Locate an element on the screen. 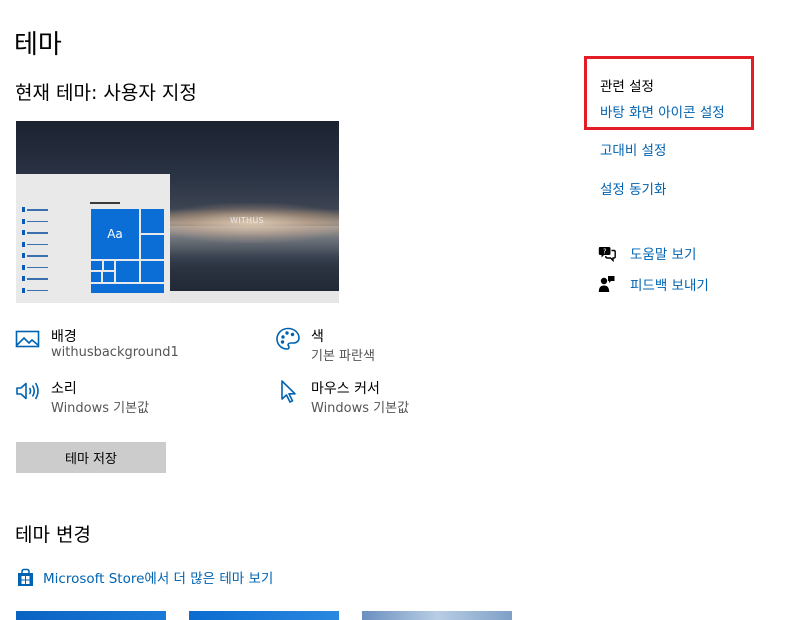  setting-background: 배경 withusbackground1 is located at coordinates (125, 346).